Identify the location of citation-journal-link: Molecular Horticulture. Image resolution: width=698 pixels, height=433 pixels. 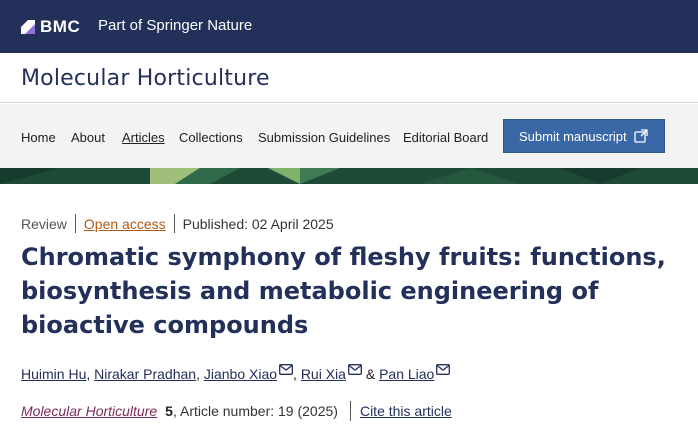
(89, 411).